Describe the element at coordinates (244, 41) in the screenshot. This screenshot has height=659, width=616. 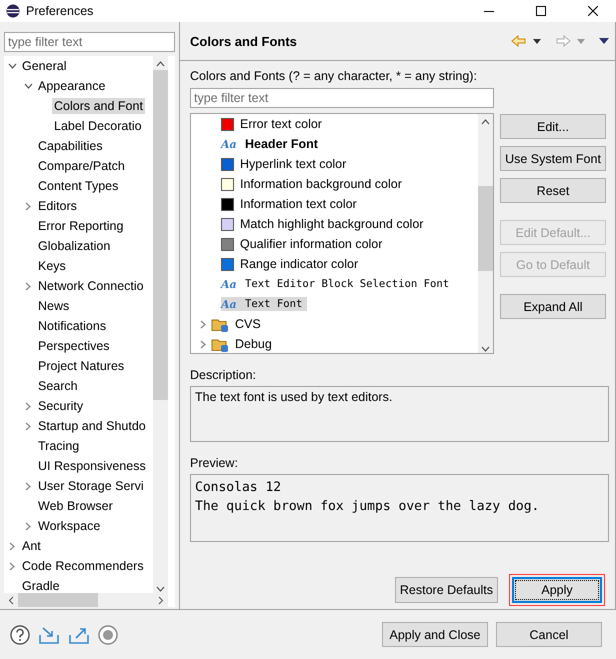
I see `page-title: Colors and Fonts` at that location.